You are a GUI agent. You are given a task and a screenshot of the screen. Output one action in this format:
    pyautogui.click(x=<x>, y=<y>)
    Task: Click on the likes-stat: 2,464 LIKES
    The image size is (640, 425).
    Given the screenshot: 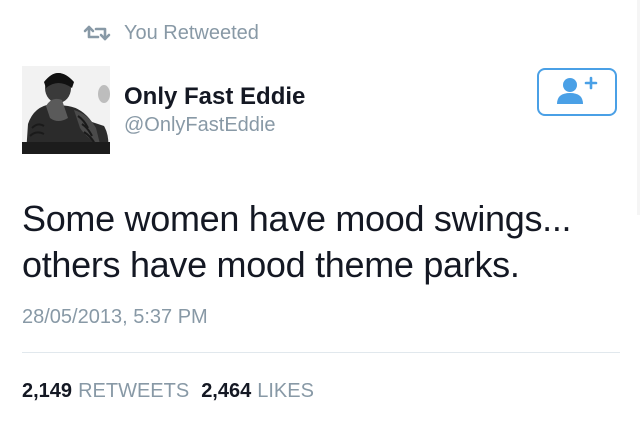 What is the action you would take?
    pyautogui.click(x=257, y=391)
    